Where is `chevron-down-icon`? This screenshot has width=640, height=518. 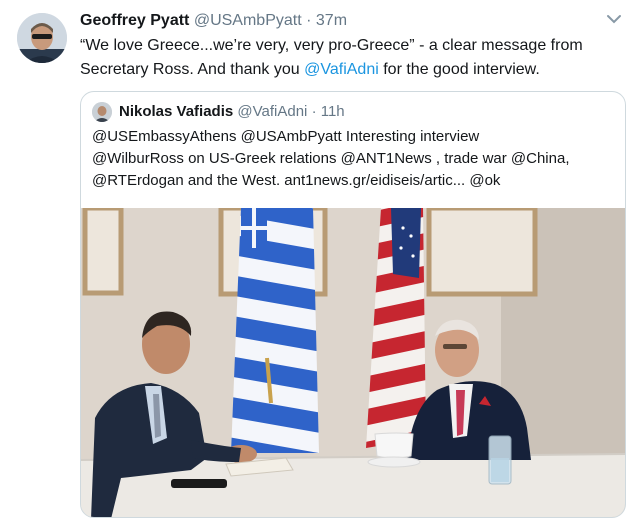 chevron-down-icon is located at coordinates (614, 19).